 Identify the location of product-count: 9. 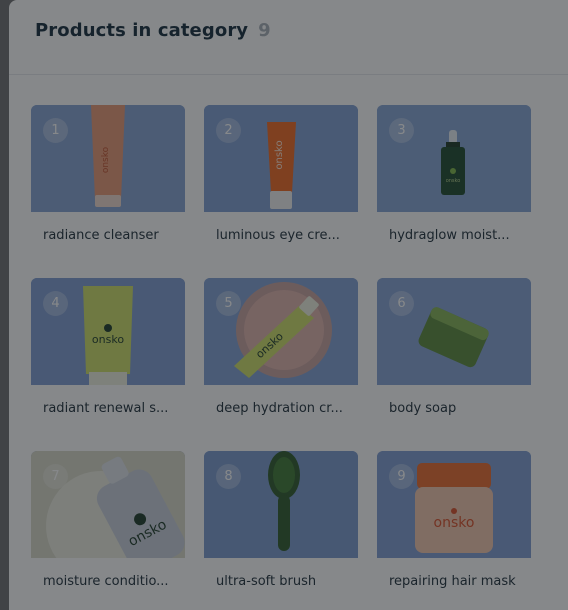
(264, 30).